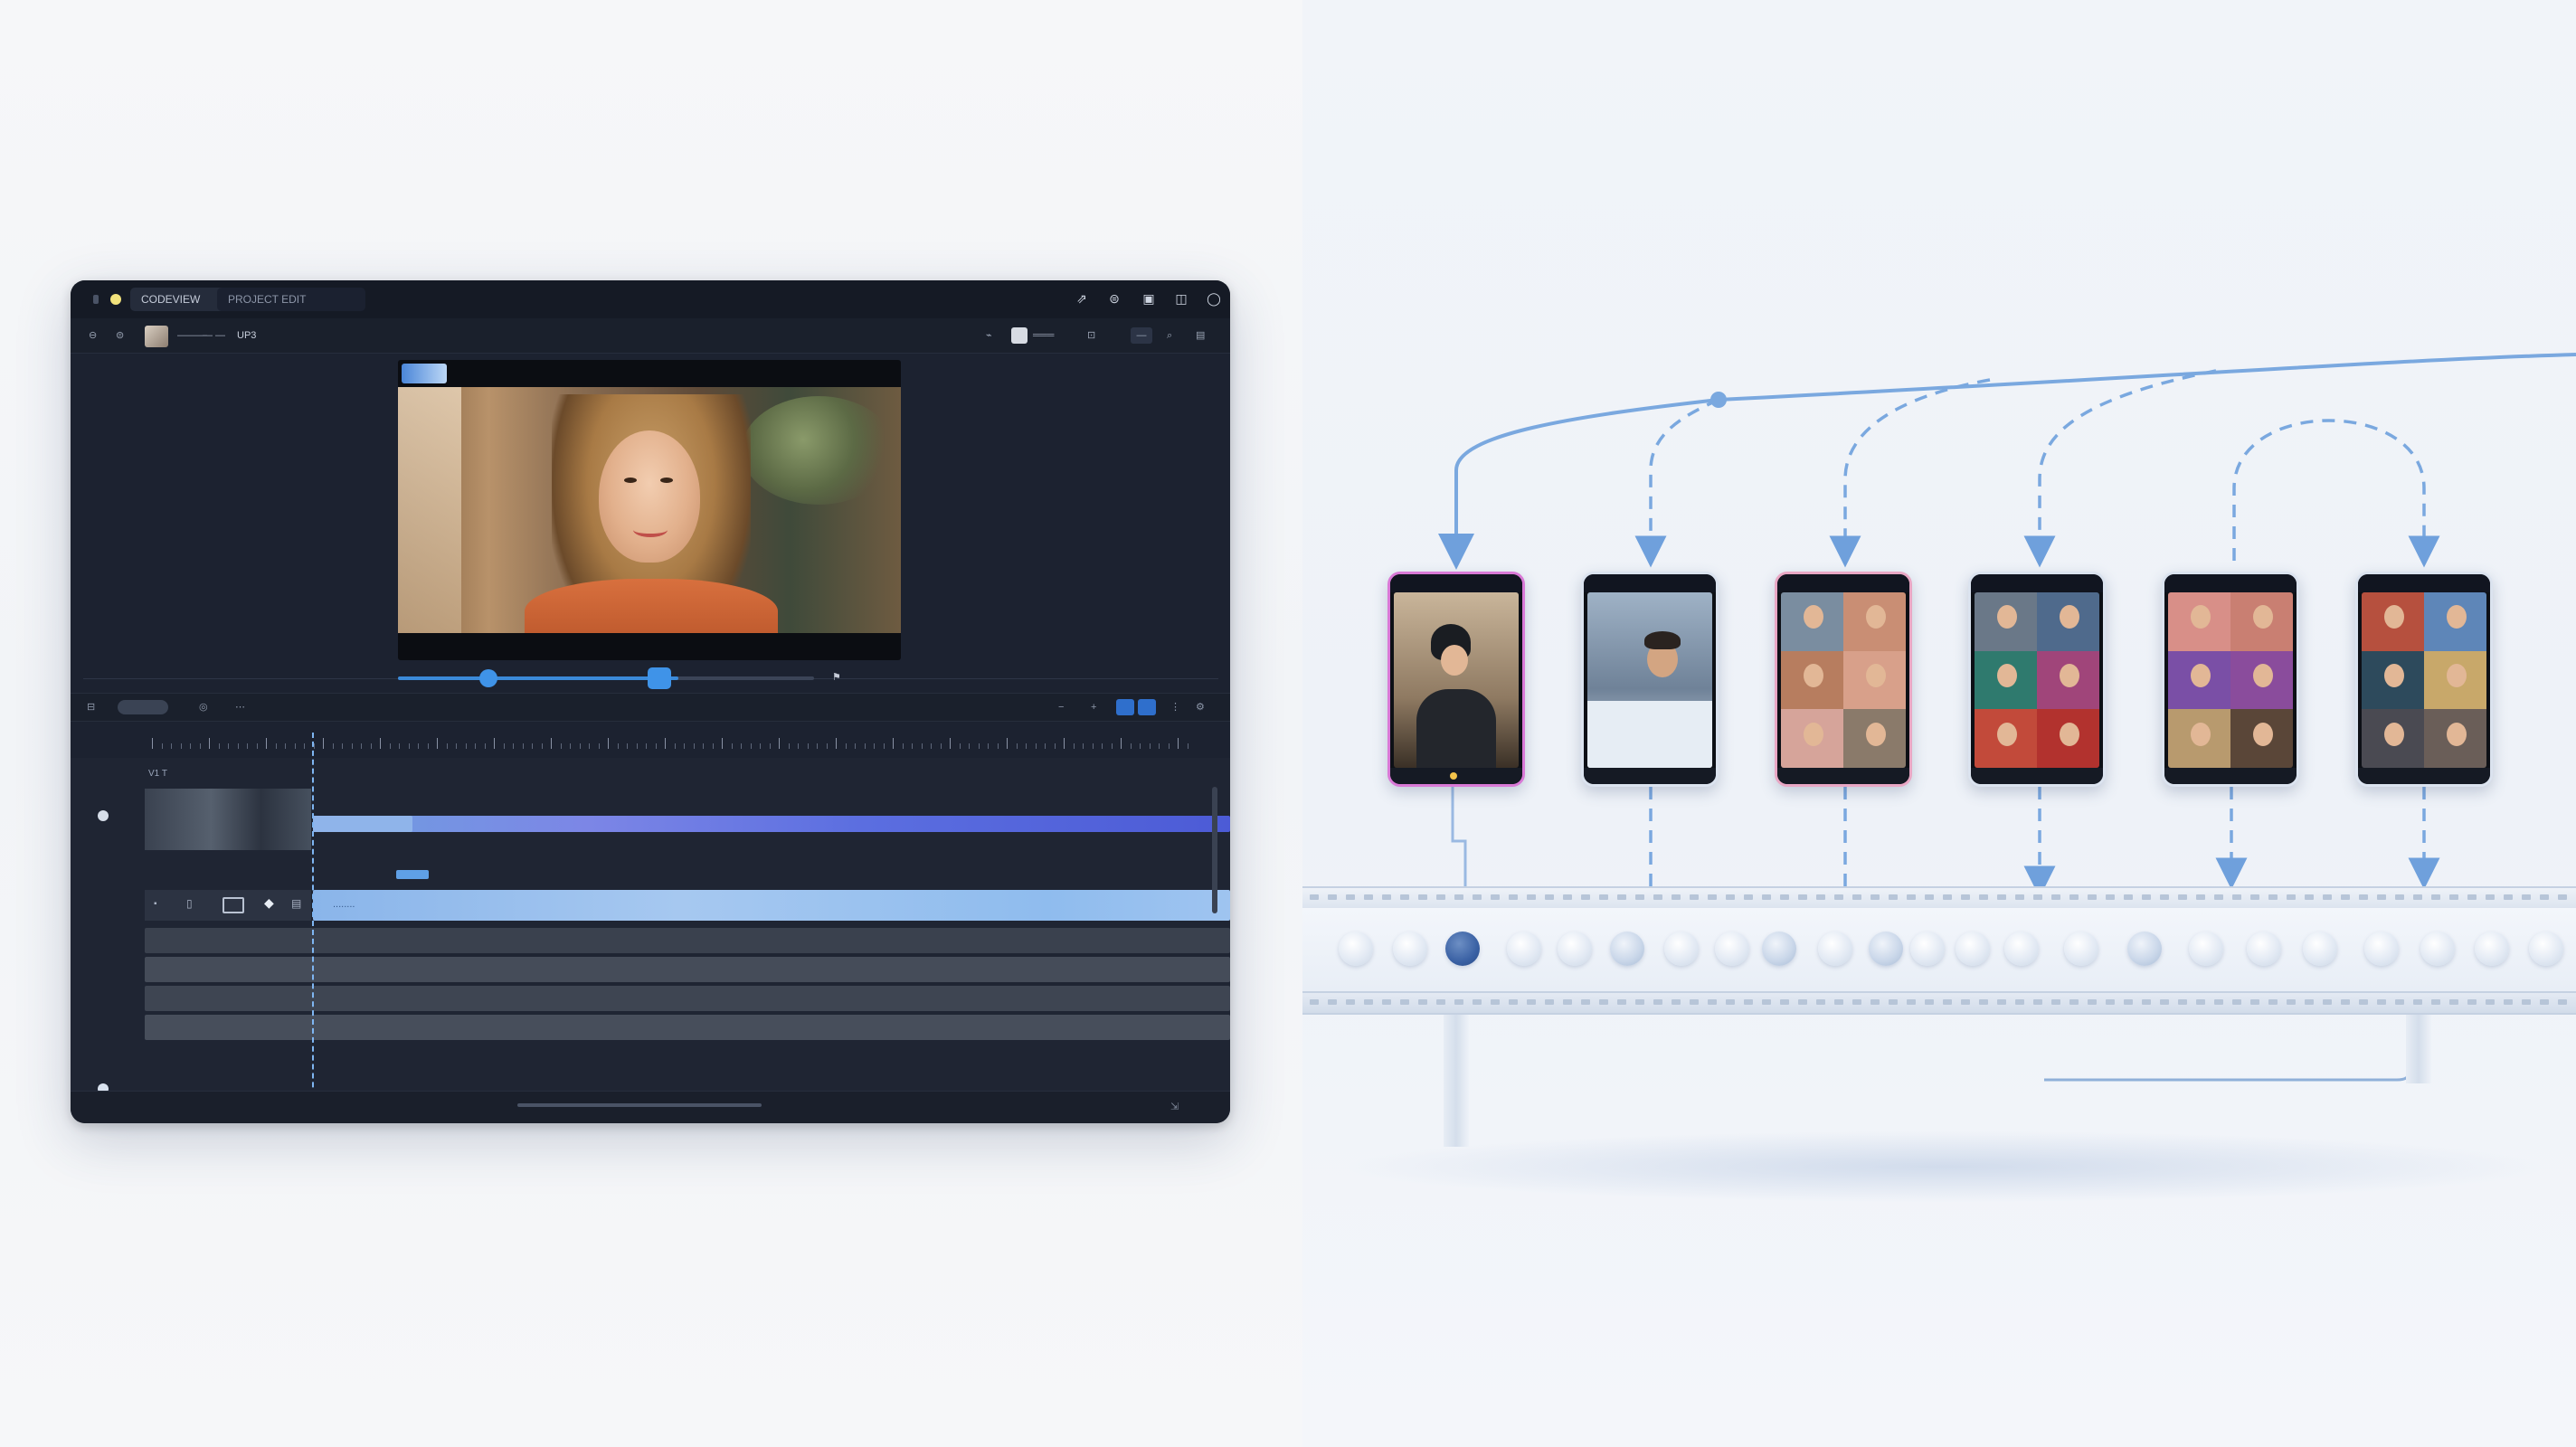 The width and height of the screenshot is (2576, 1447). What do you see at coordinates (1091, 335) in the screenshot?
I see `aspect-icon: ⊡` at bounding box center [1091, 335].